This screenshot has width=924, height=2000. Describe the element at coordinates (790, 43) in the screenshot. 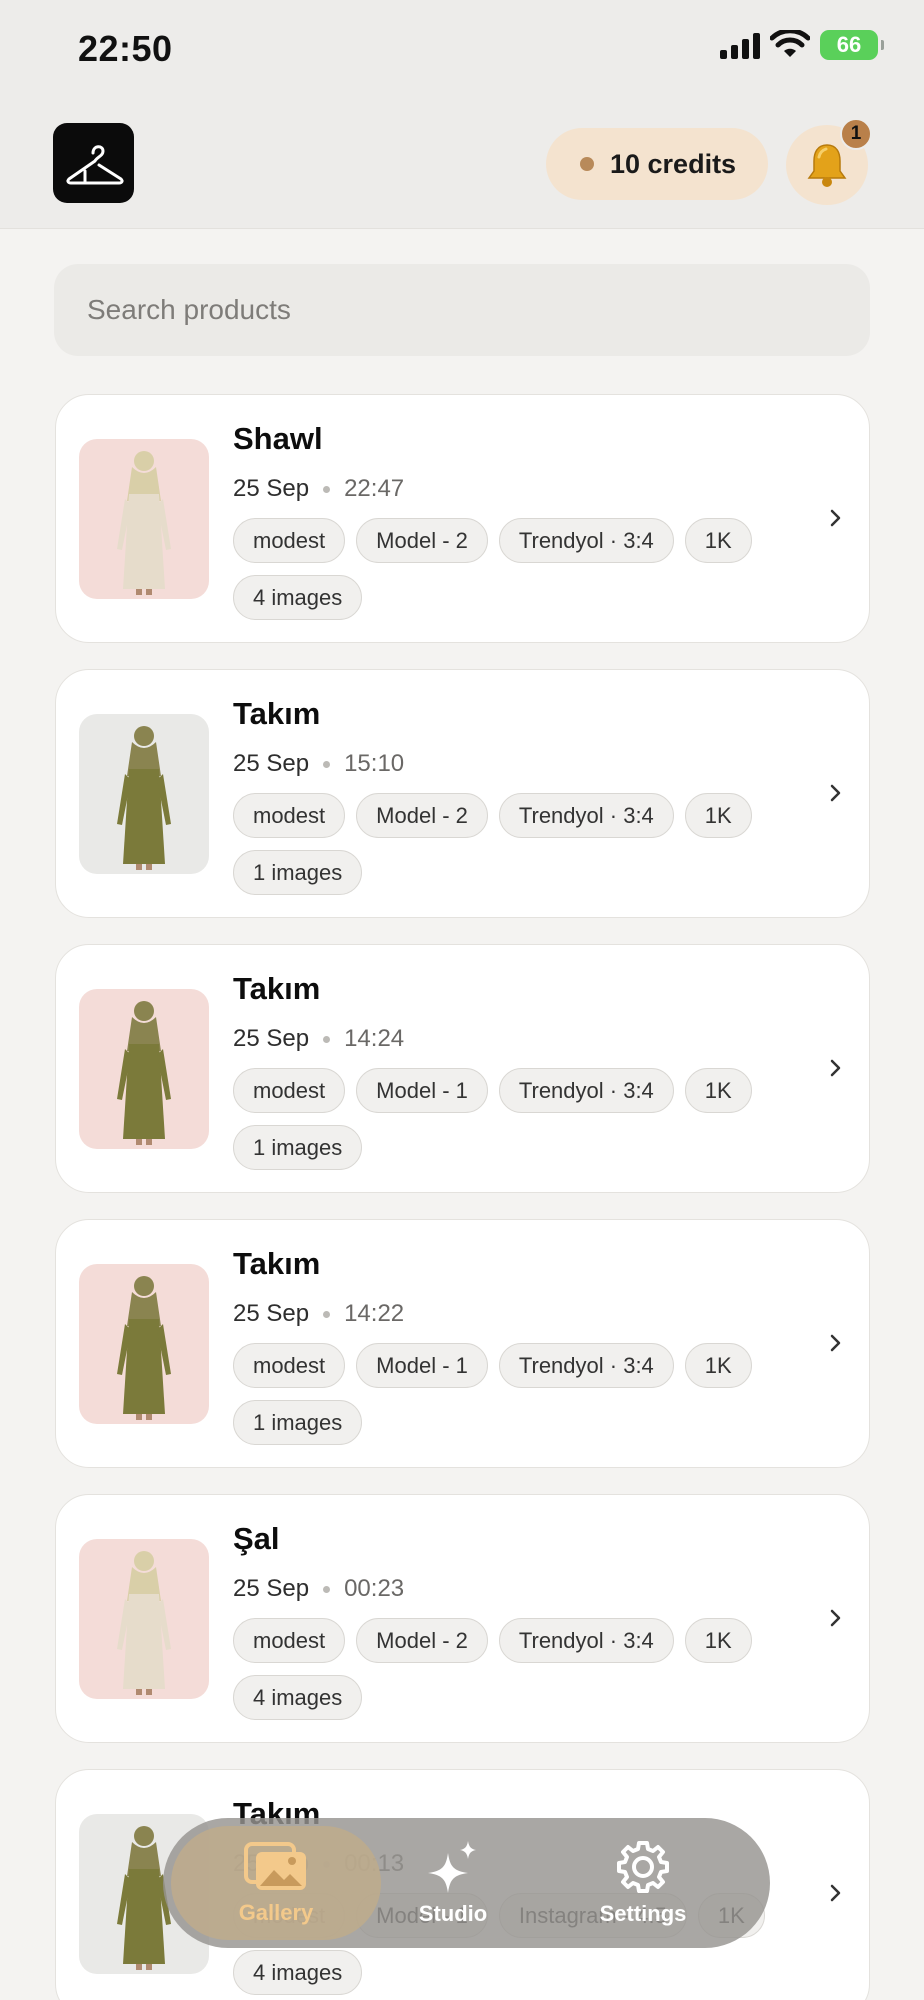

I see `wifi-icon` at that location.